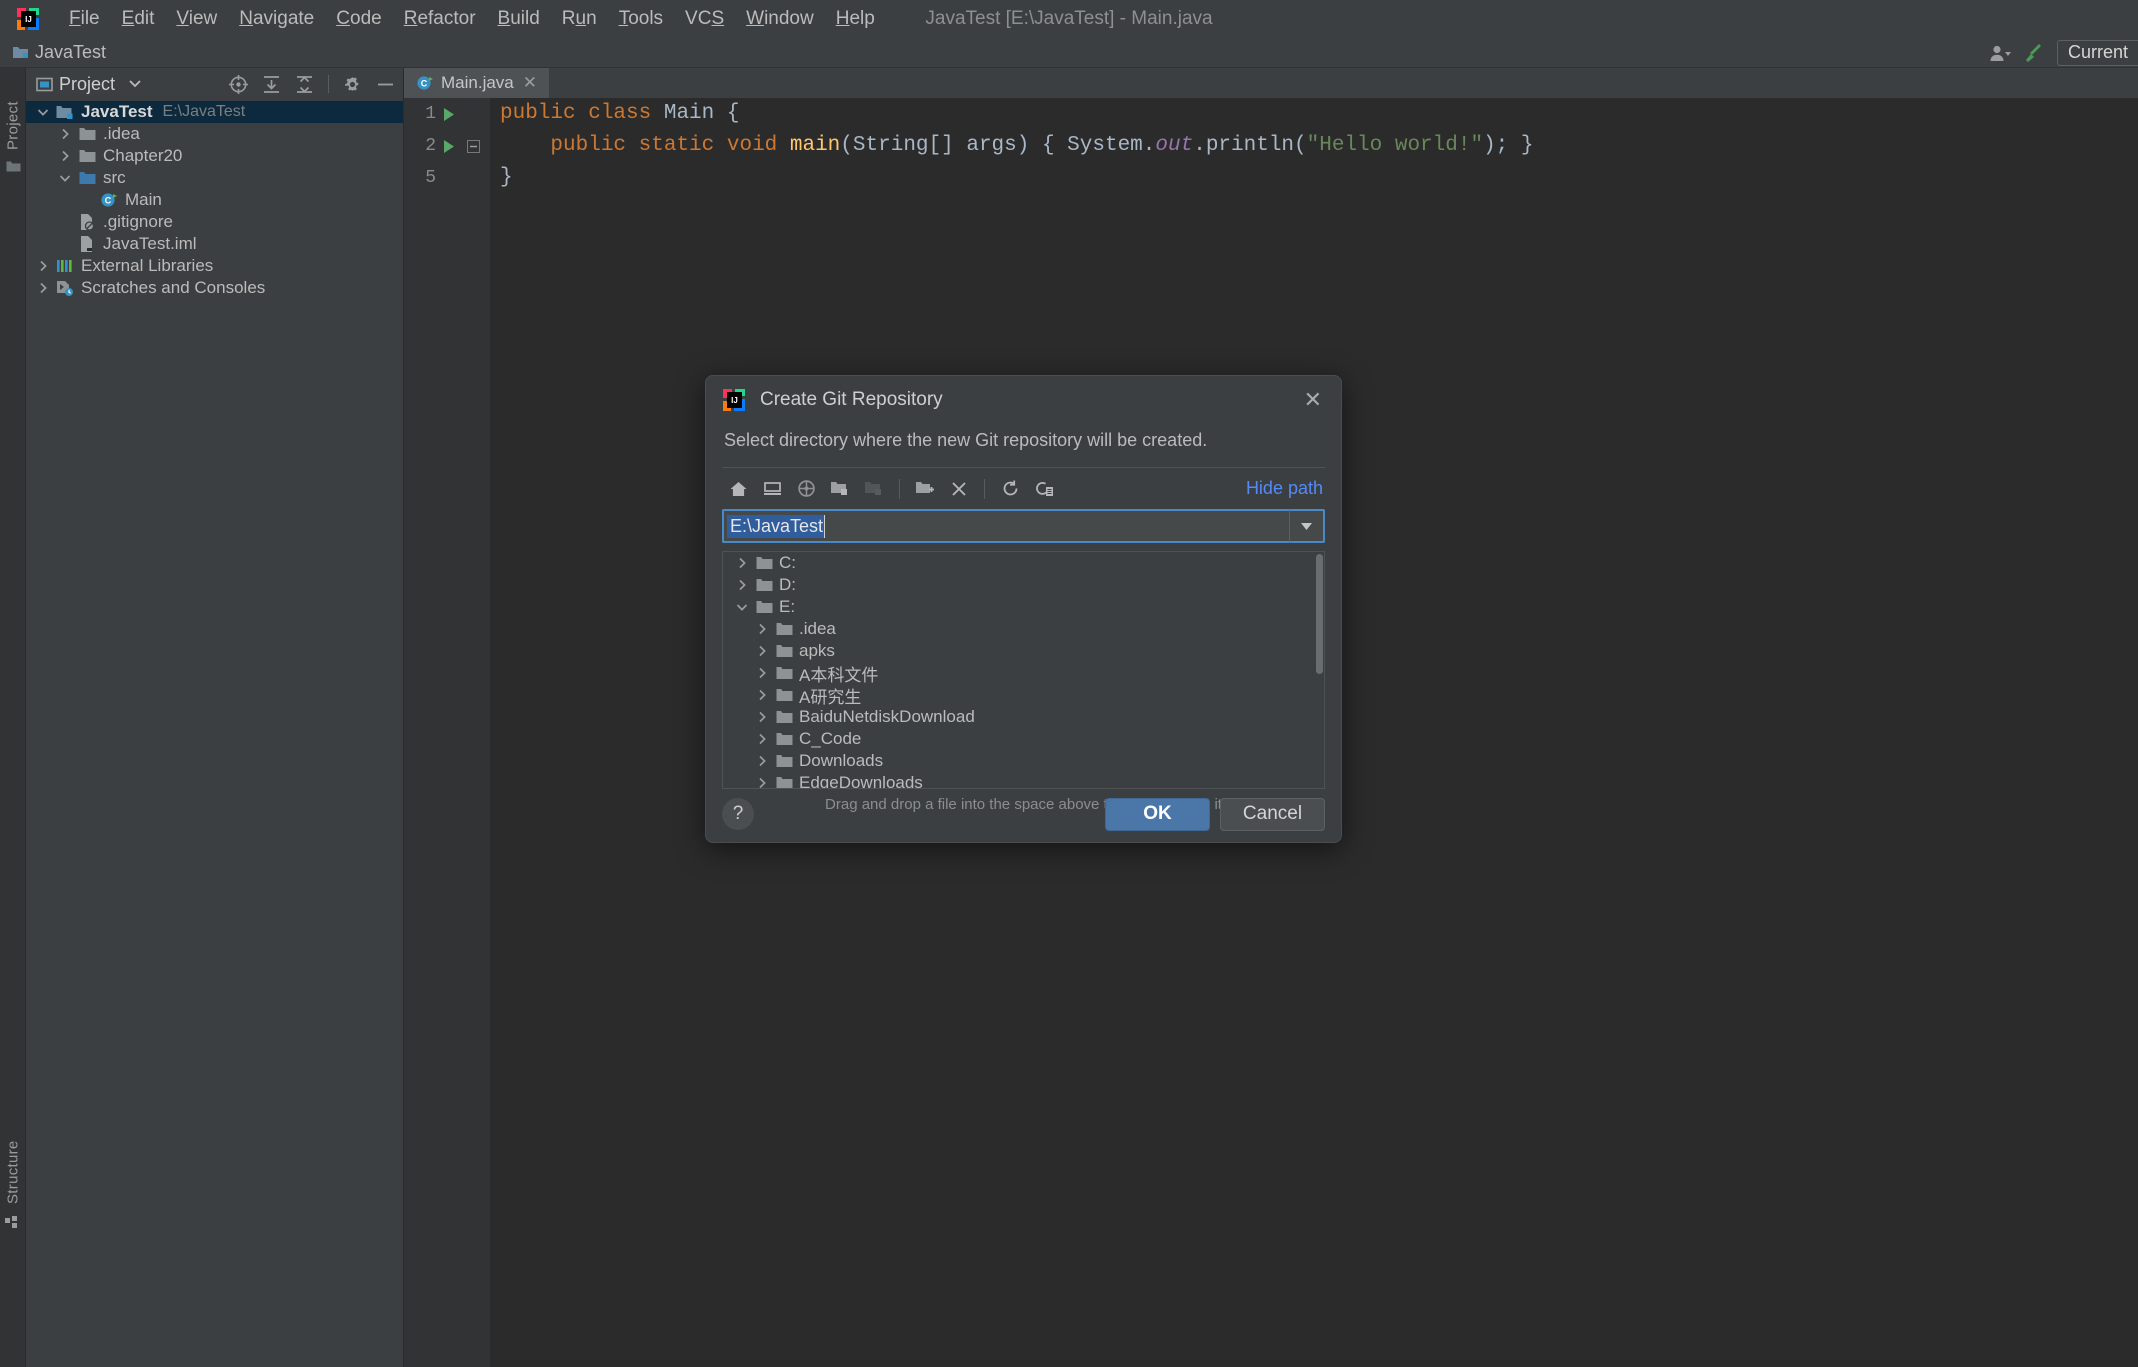  What do you see at coordinates (276, 19) in the screenshot?
I see `menu-navigate: Navigate` at bounding box center [276, 19].